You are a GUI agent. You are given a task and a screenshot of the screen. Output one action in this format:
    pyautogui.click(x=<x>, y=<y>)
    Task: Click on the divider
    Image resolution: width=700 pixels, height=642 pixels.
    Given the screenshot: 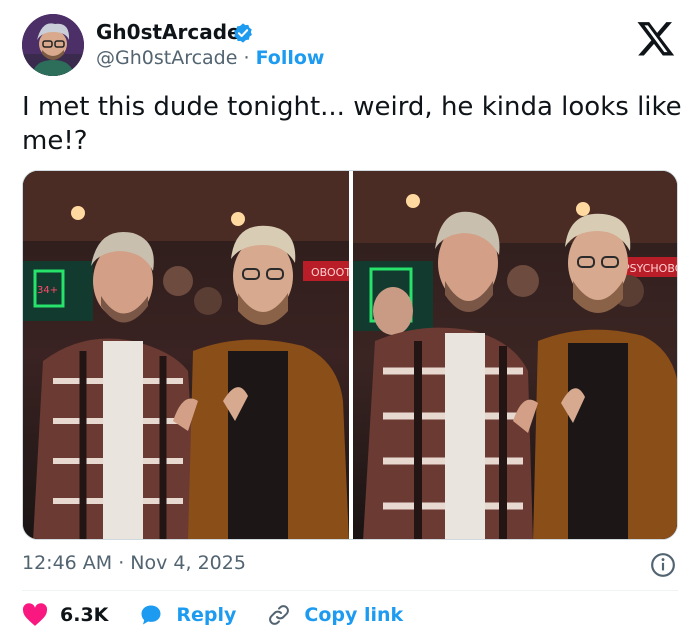 What is the action you would take?
    pyautogui.click(x=350, y=590)
    